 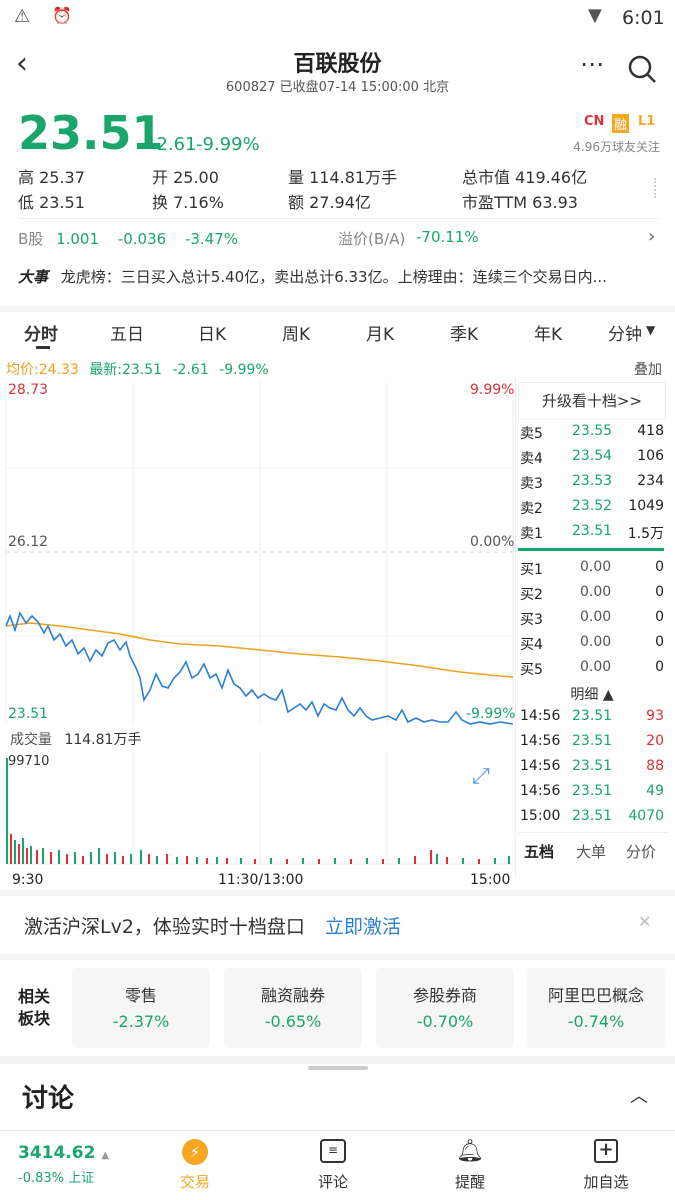 What do you see at coordinates (520, 202) in the screenshot?
I see `stat-pe: 市盈TTM 63.93` at bounding box center [520, 202].